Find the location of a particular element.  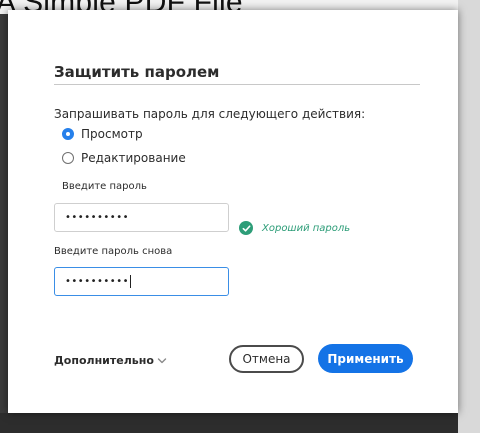

chevron-down-icon is located at coordinates (162, 360).